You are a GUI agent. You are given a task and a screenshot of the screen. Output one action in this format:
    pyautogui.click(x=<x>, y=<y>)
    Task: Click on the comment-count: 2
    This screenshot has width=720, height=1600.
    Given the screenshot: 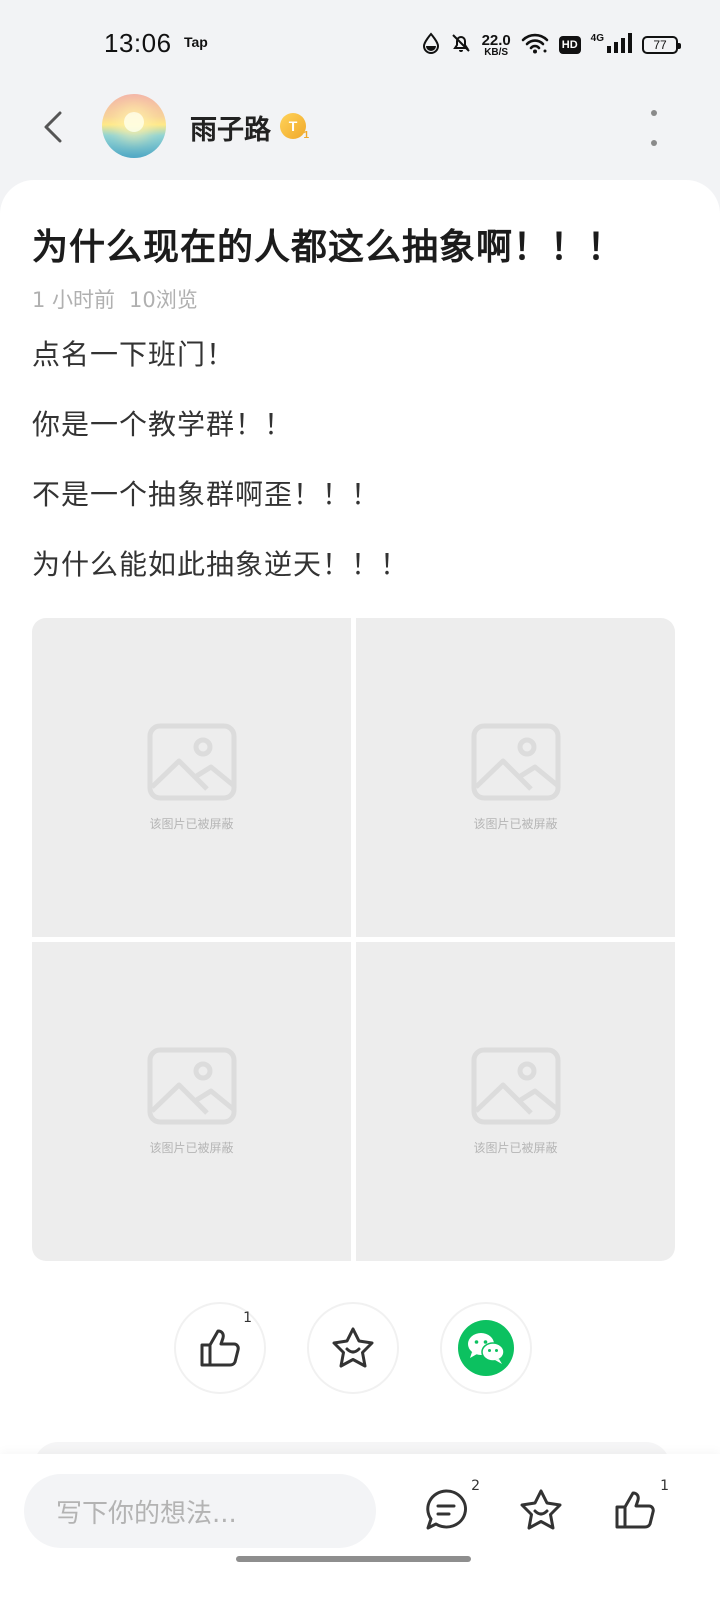 What is the action you would take?
    pyautogui.click(x=475, y=1486)
    